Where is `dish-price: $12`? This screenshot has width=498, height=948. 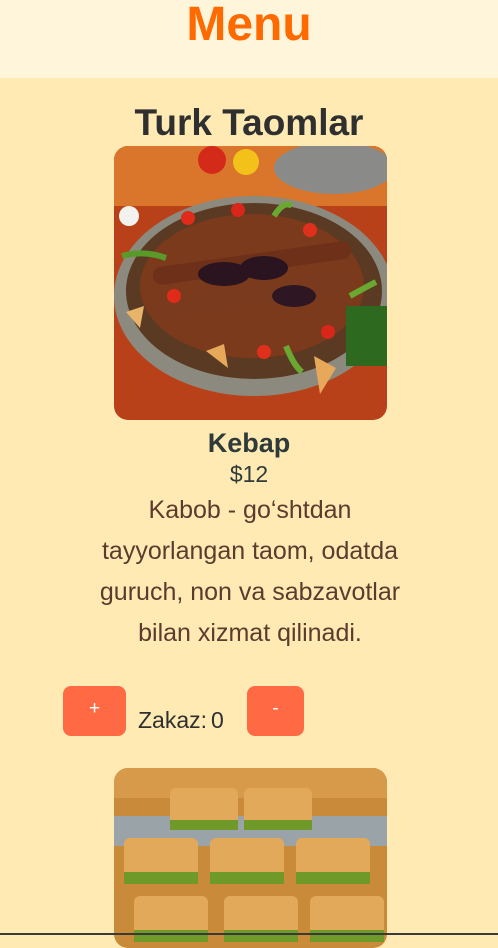 dish-price: $12 is located at coordinates (249, 474).